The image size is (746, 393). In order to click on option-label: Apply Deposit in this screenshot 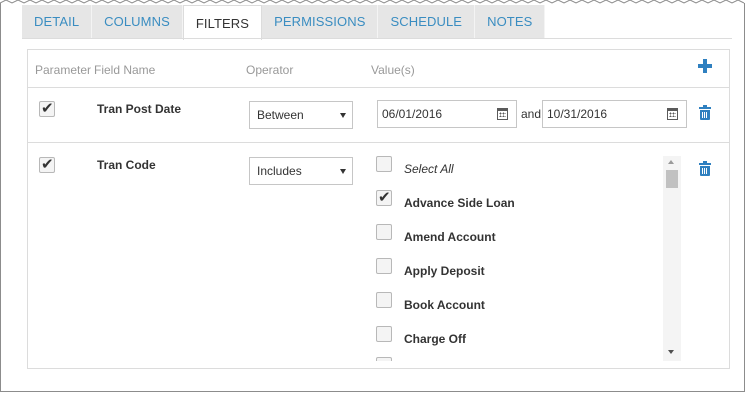, I will do `click(444, 271)`.